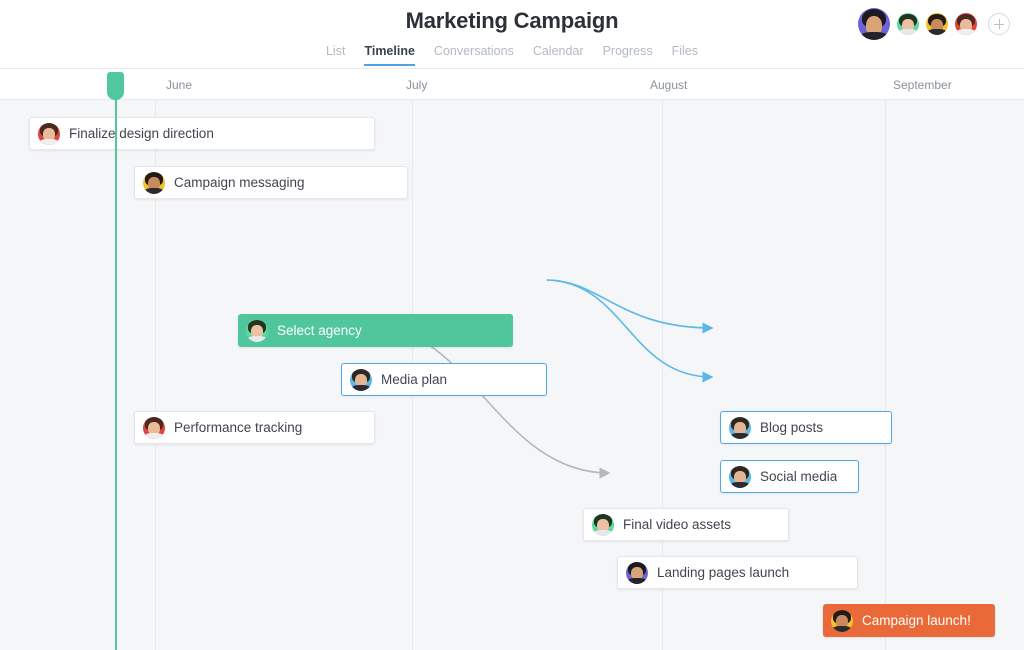 Image resolution: width=1024 pixels, height=650 pixels. What do you see at coordinates (916, 620) in the screenshot?
I see `task-label: Campaign launch!` at bounding box center [916, 620].